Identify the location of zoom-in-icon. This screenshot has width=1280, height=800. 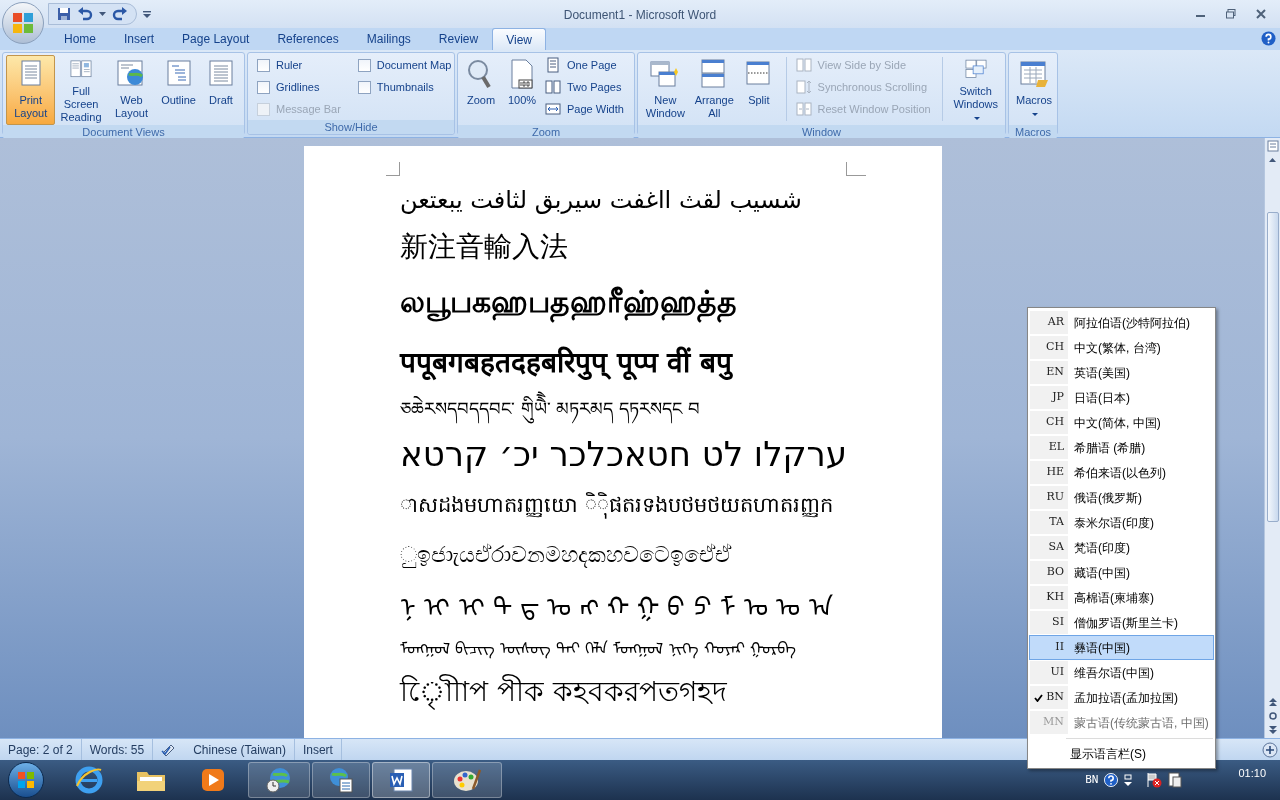
(1270, 749).